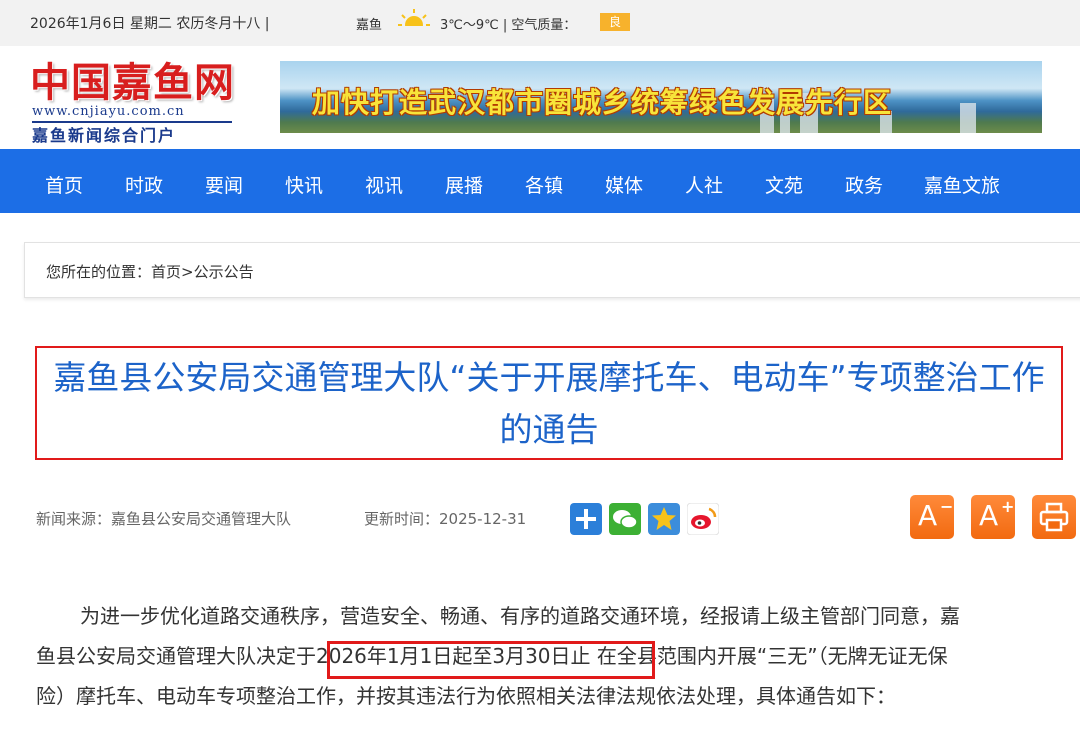 Image resolution: width=1080 pixels, height=739 pixels. I want to click on breadcrumb-text: 您所在的位置：首页>公示公告, so click(150, 271).